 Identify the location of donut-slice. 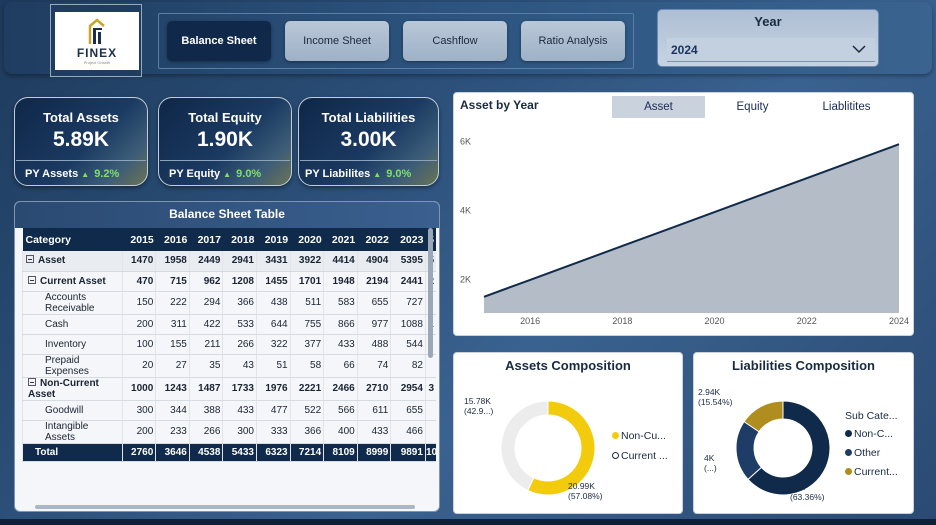
(524, 446).